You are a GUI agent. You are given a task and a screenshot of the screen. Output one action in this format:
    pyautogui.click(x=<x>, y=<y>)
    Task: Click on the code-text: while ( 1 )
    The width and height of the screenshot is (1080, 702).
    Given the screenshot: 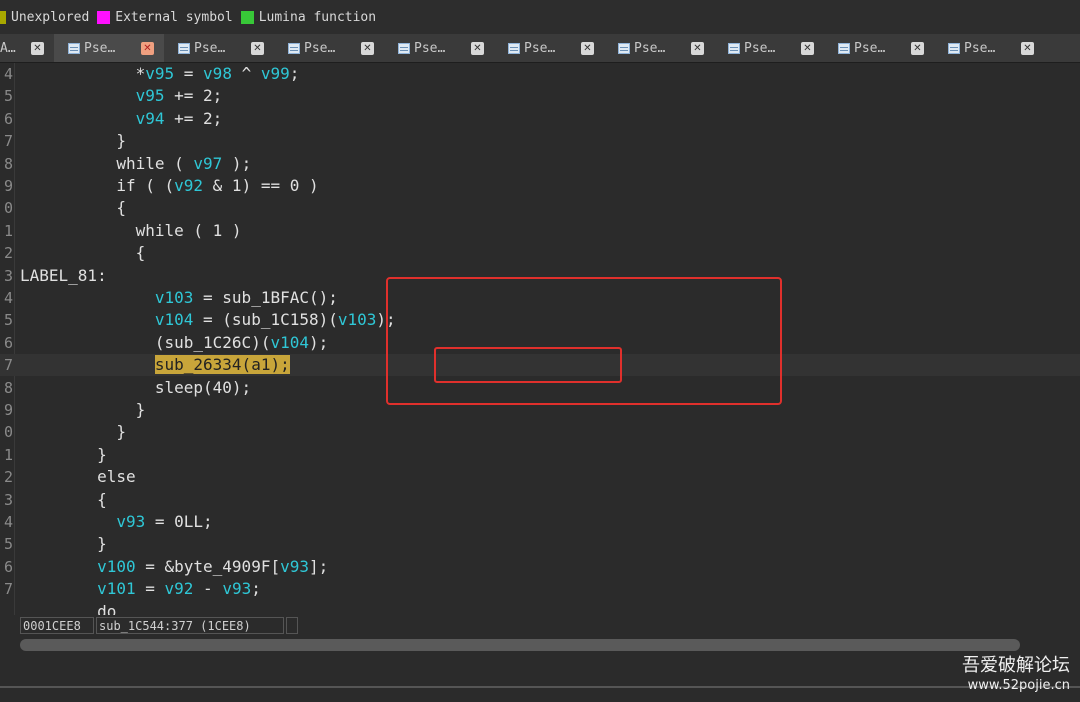 What is the action you would take?
    pyautogui.click(x=131, y=230)
    